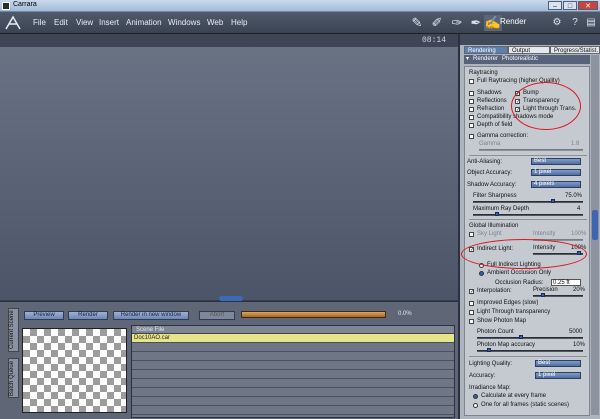  What do you see at coordinates (84, 22) in the screenshot?
I see `menu-view: View` at bounding box center [84, 22].